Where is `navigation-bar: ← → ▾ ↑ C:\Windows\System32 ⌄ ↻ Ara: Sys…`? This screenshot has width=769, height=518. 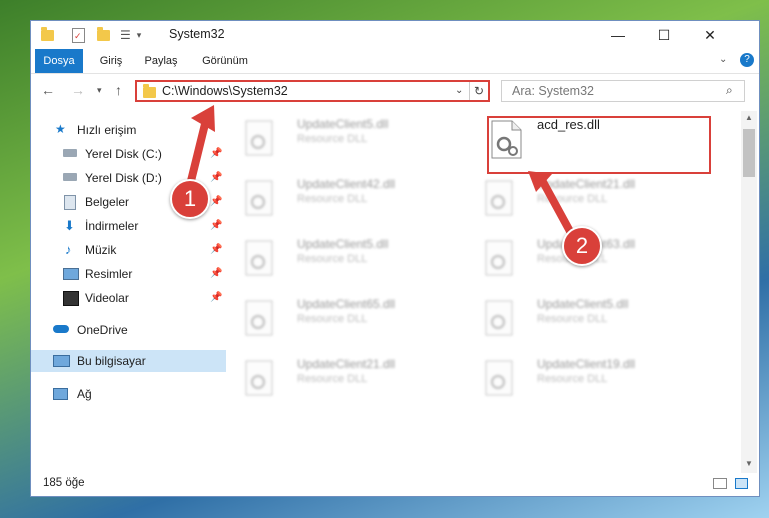 navigation-bar: ← → ▾ ↑ C:\Windows\System32 ⌄ ↻ Ara: Sys… is located at coordinates (395, 91).